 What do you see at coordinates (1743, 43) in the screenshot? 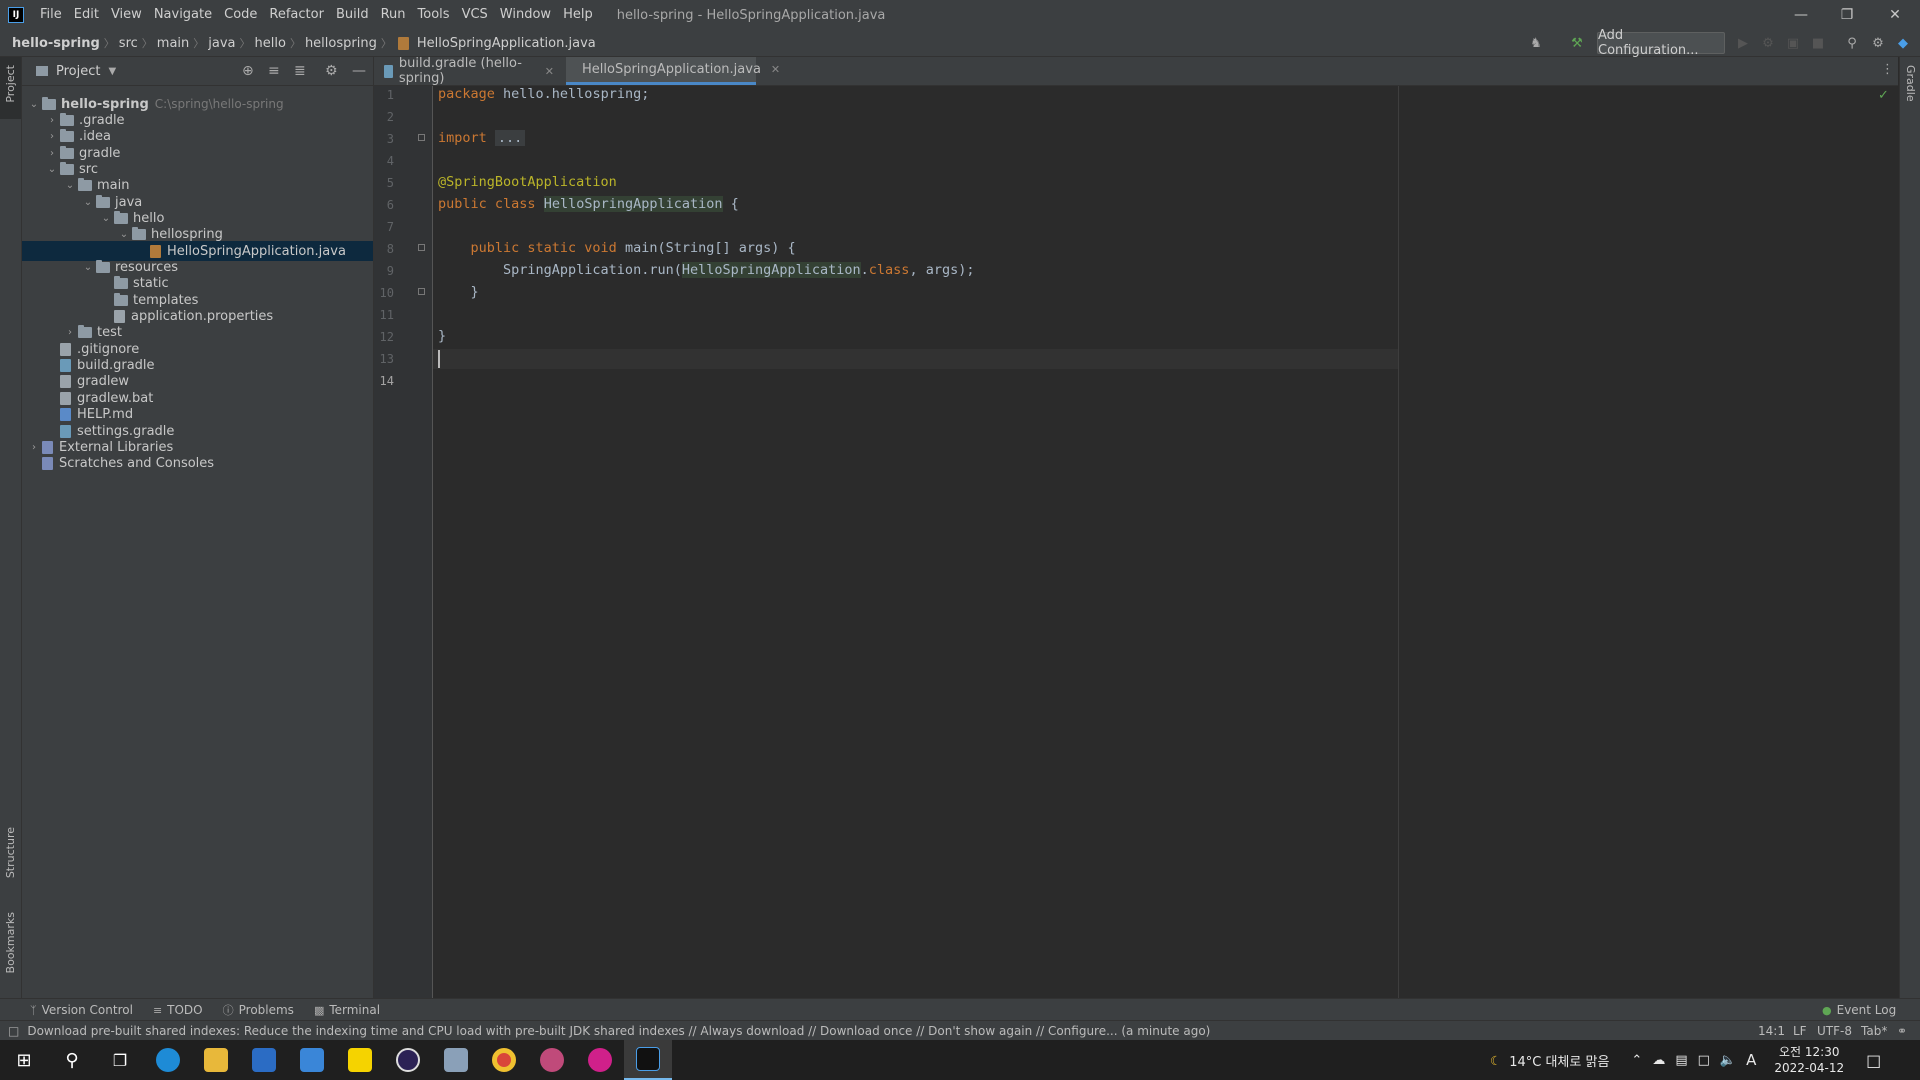
I see `run-icon: ▶` at bounding box center [1743, 43].